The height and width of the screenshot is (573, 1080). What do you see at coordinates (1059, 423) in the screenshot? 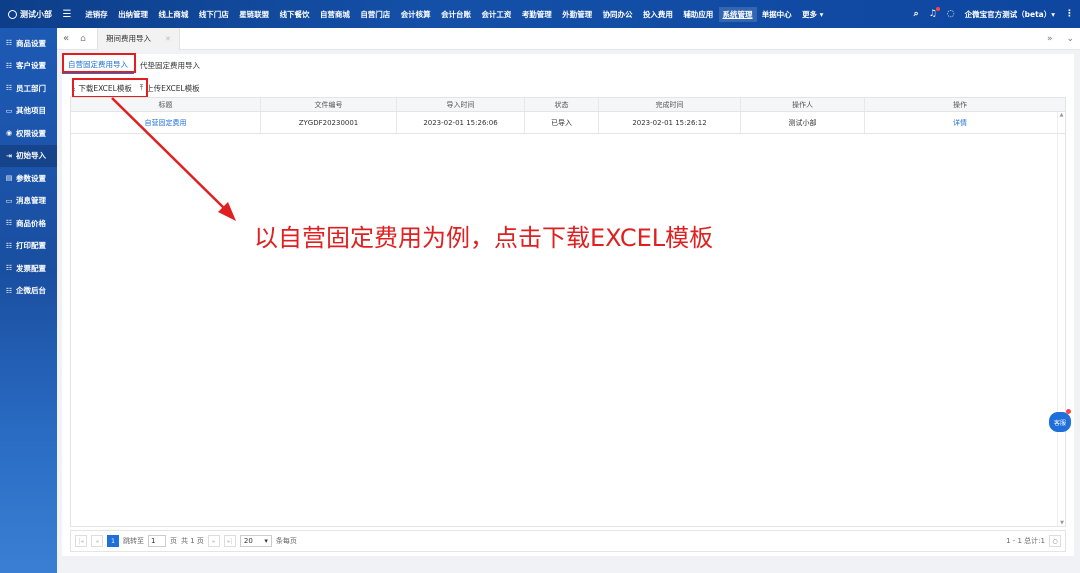
I see `customer-service-label: 客服` at bounding box center [1059, 423].